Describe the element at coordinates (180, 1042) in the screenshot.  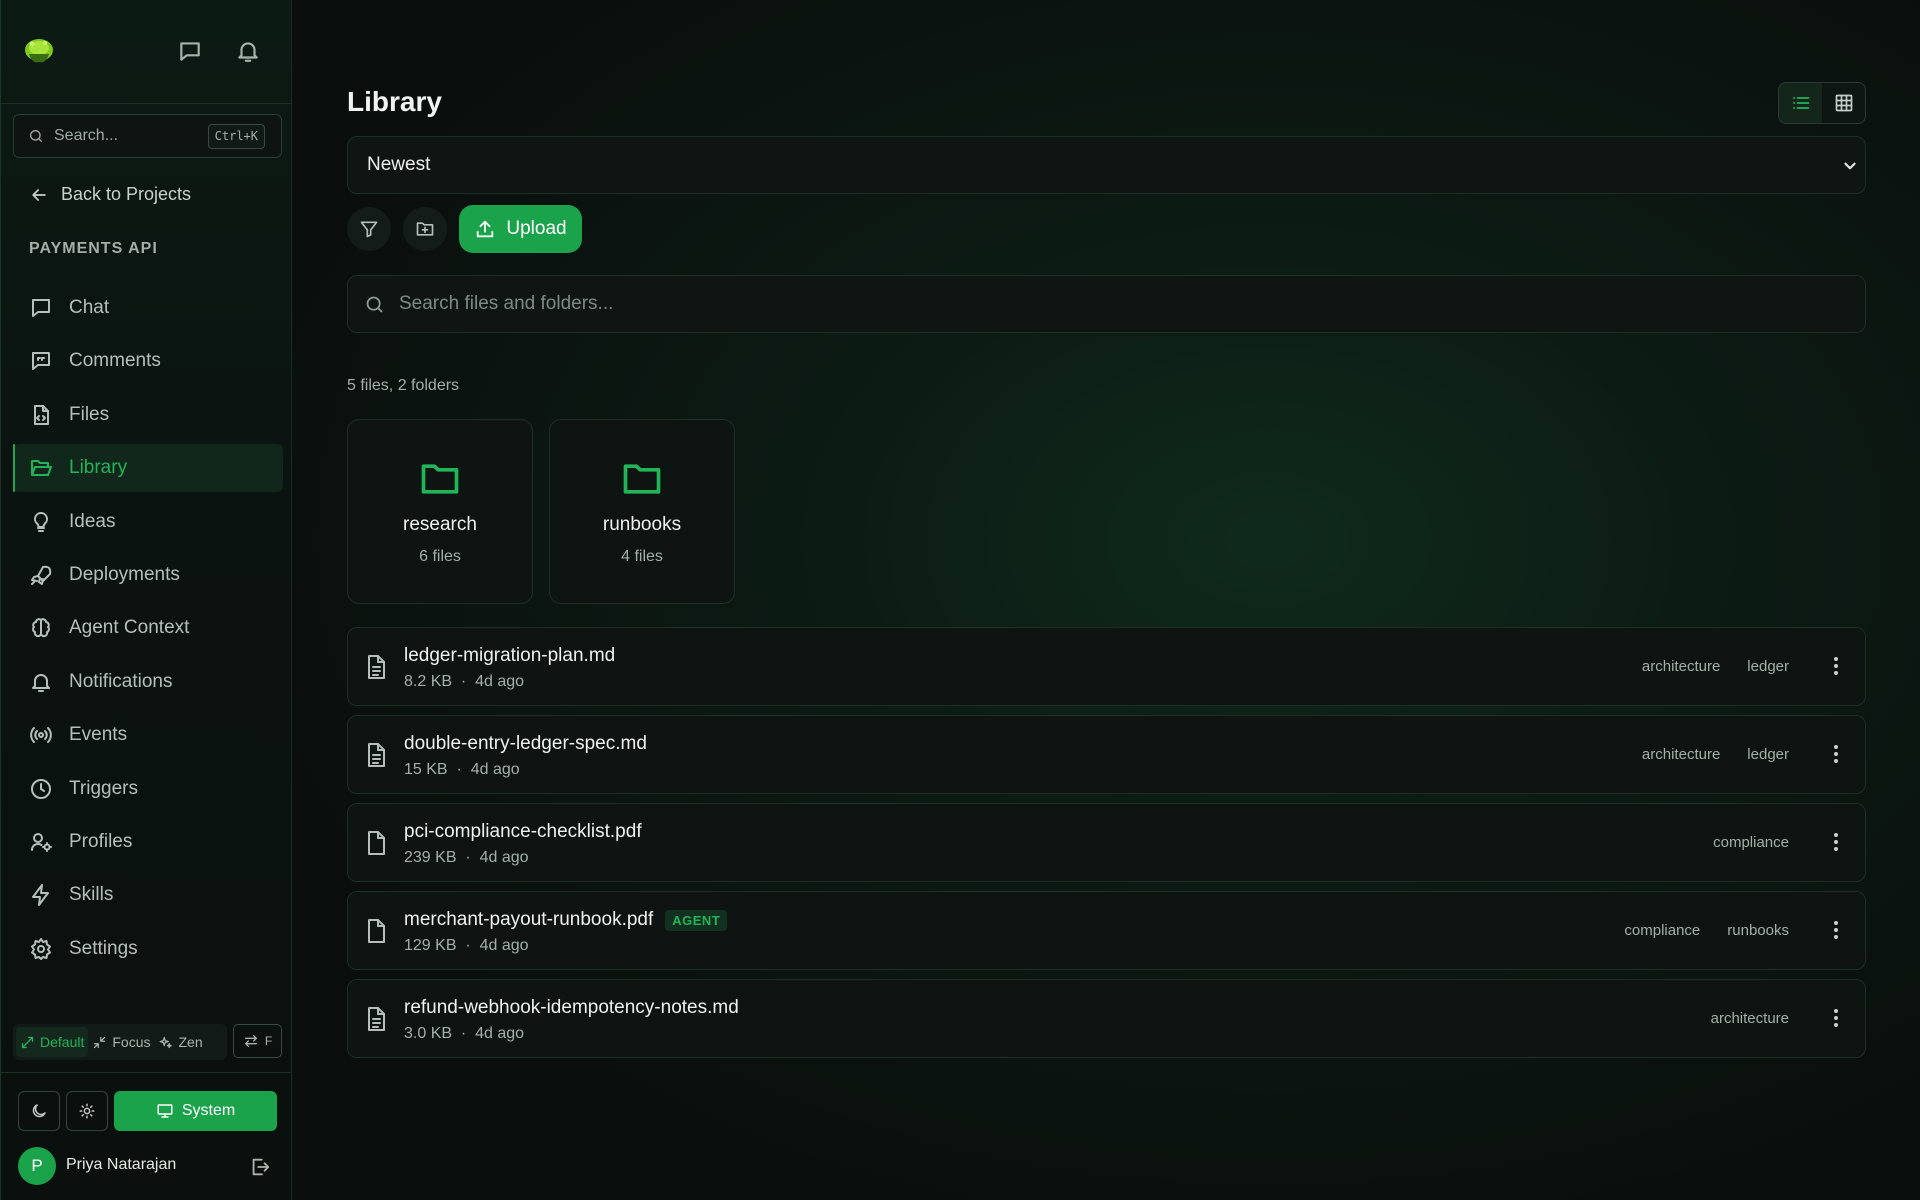
I see `mode-zen-button: Zen` at that location.